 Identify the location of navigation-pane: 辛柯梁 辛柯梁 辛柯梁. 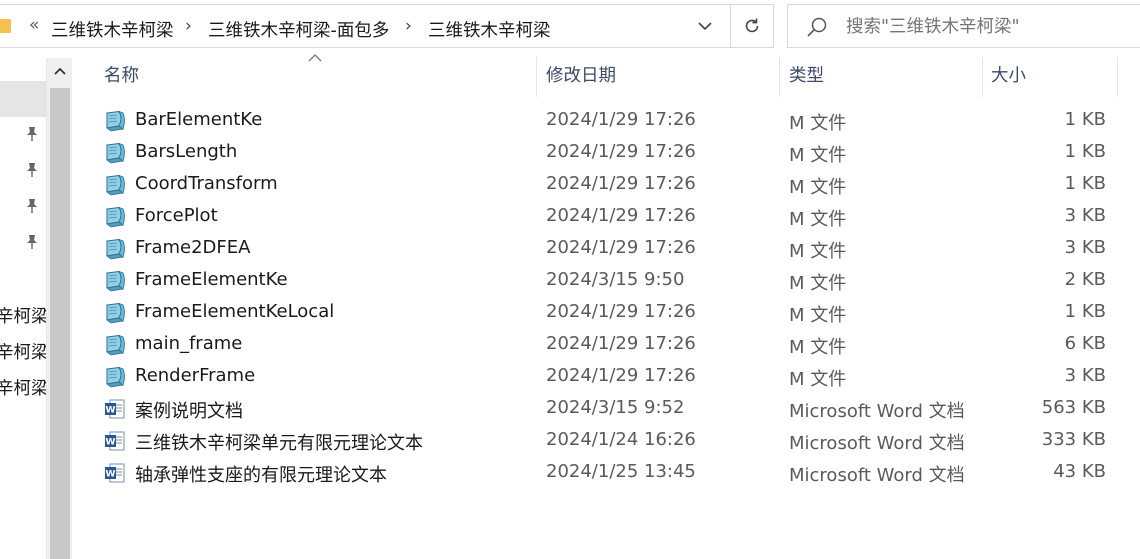
(36, 305).